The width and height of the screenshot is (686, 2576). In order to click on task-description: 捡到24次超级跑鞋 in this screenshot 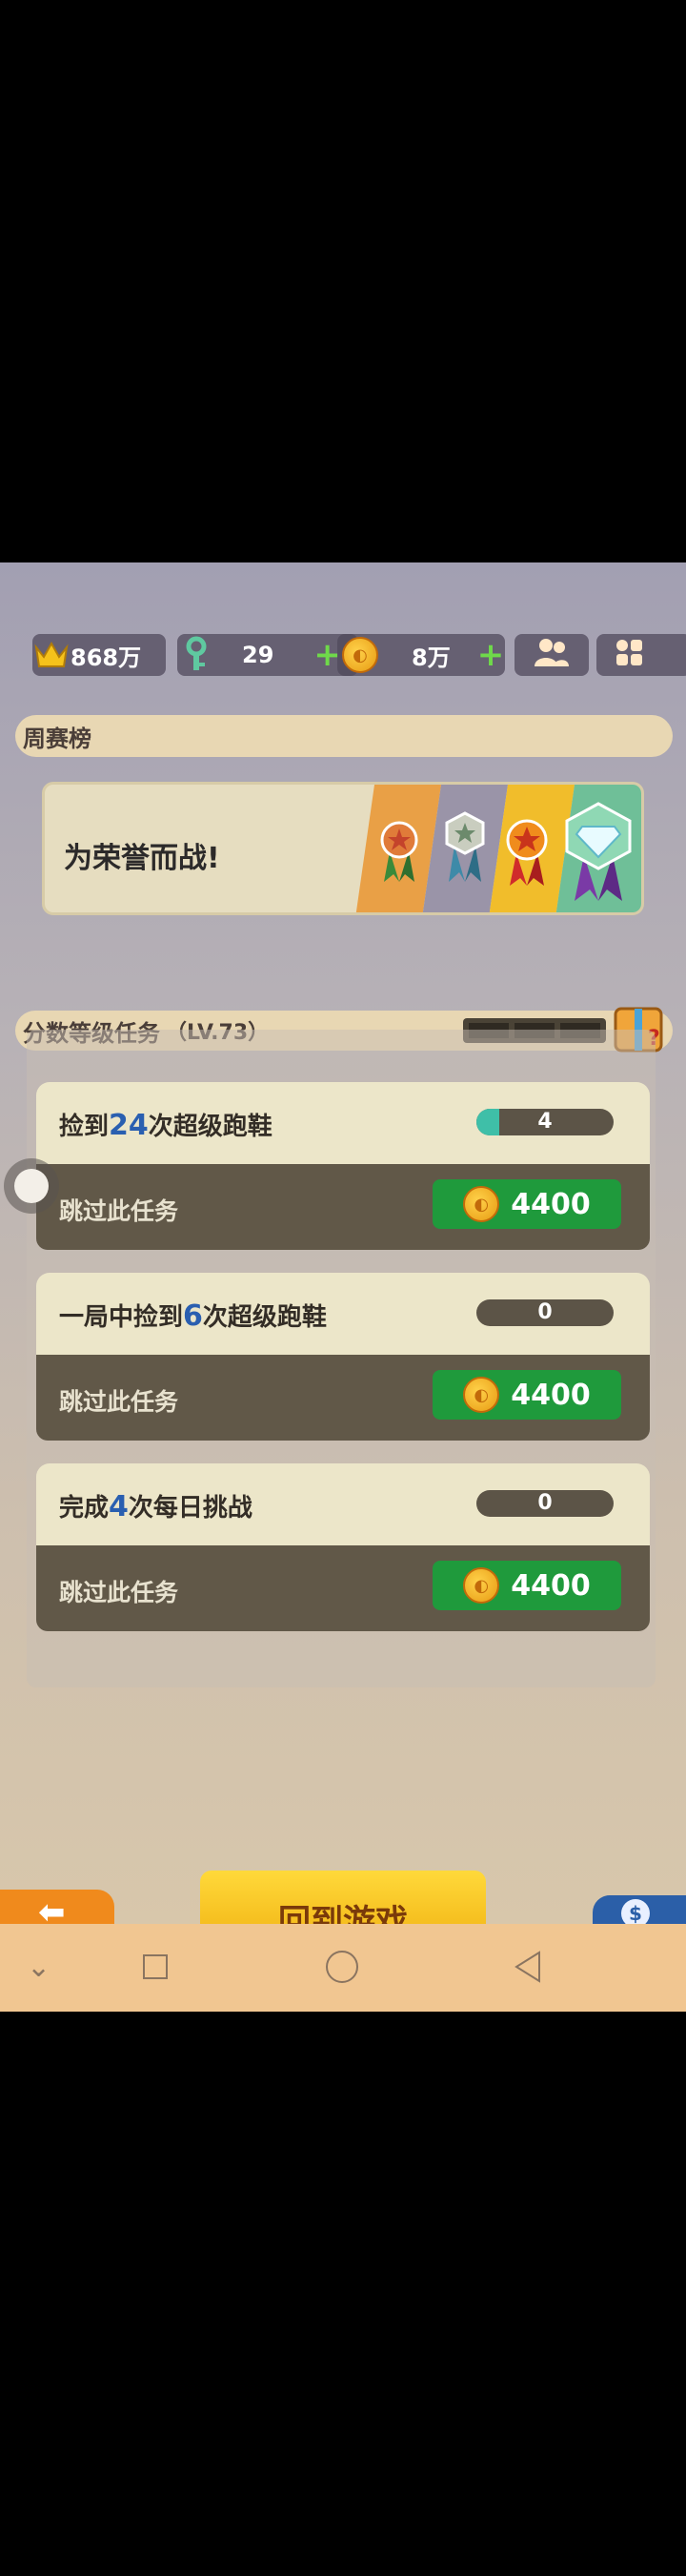, I will do `click(165, 1125)`.